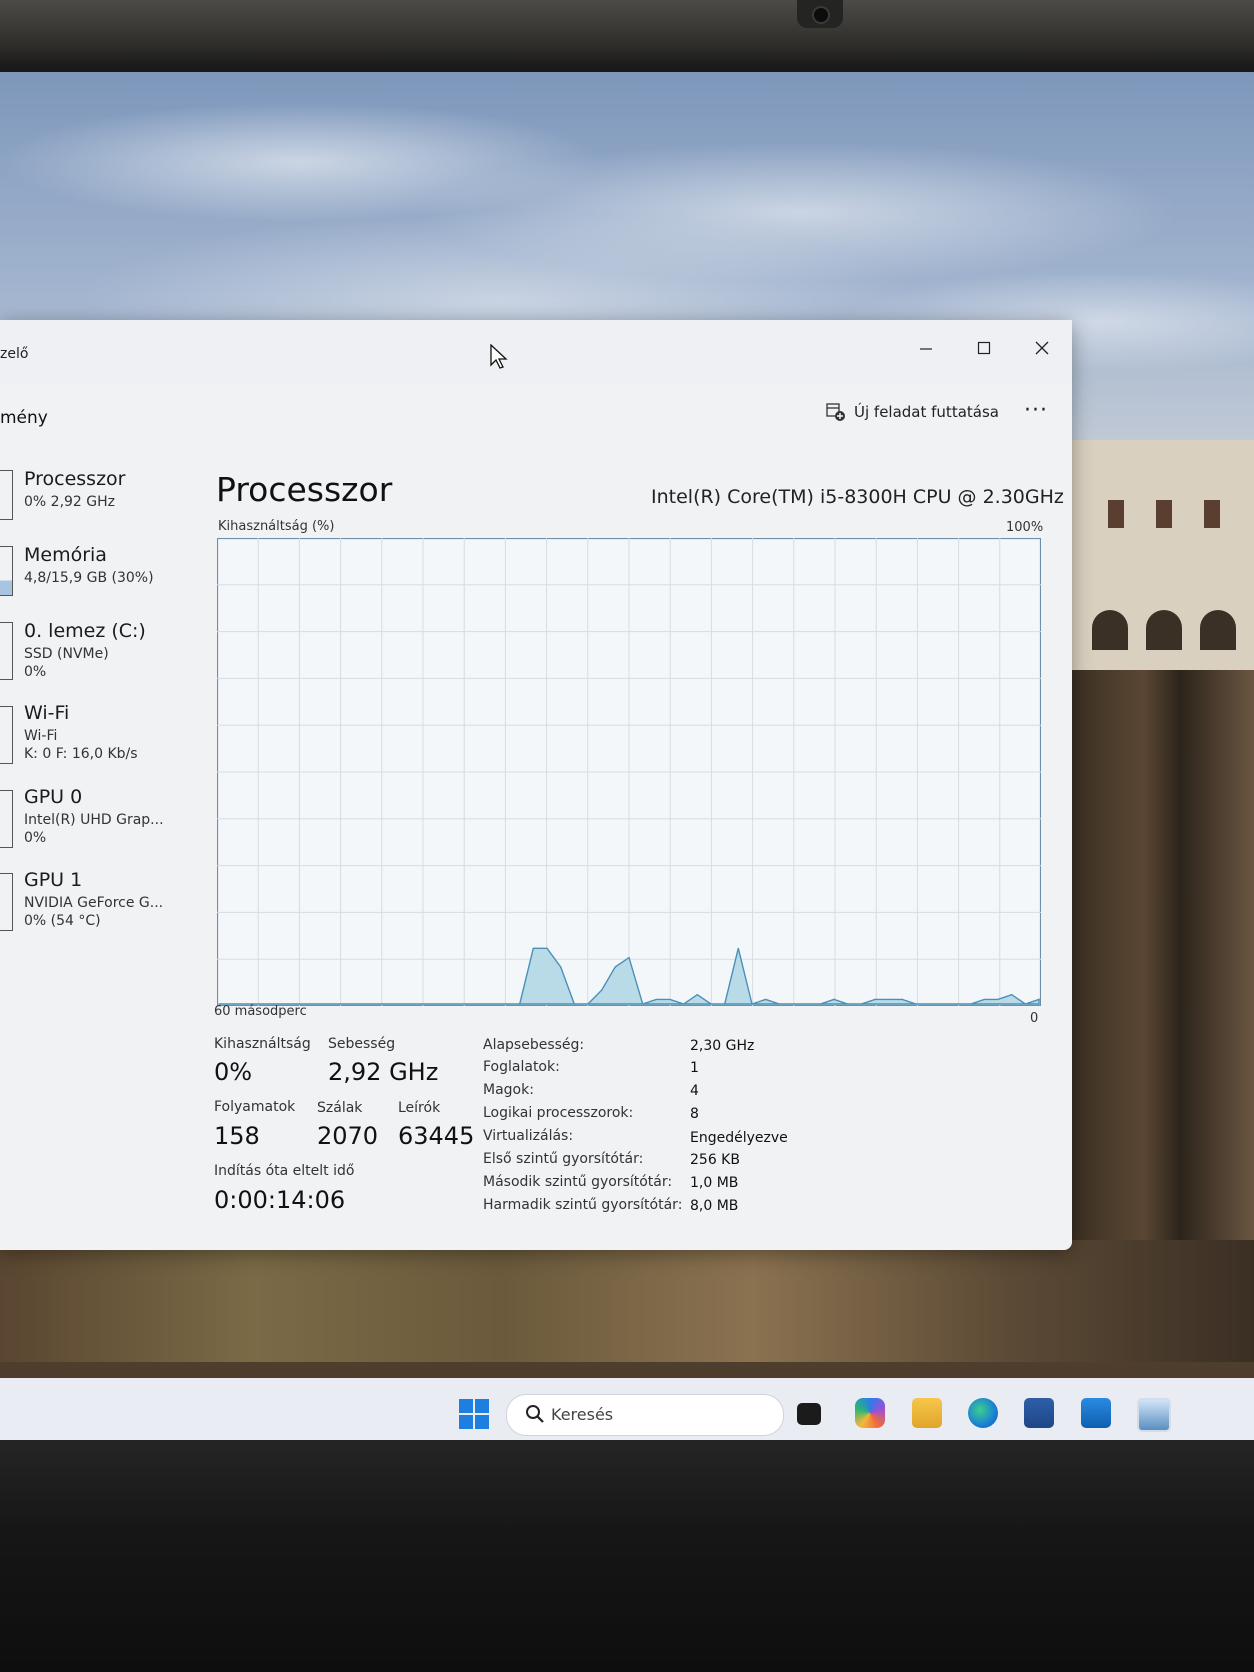 The height and width of the screenshot is (1672, 1254). Describe the element at coordinates (1164, 514) in the screenshot. I see `building-window` at that location.